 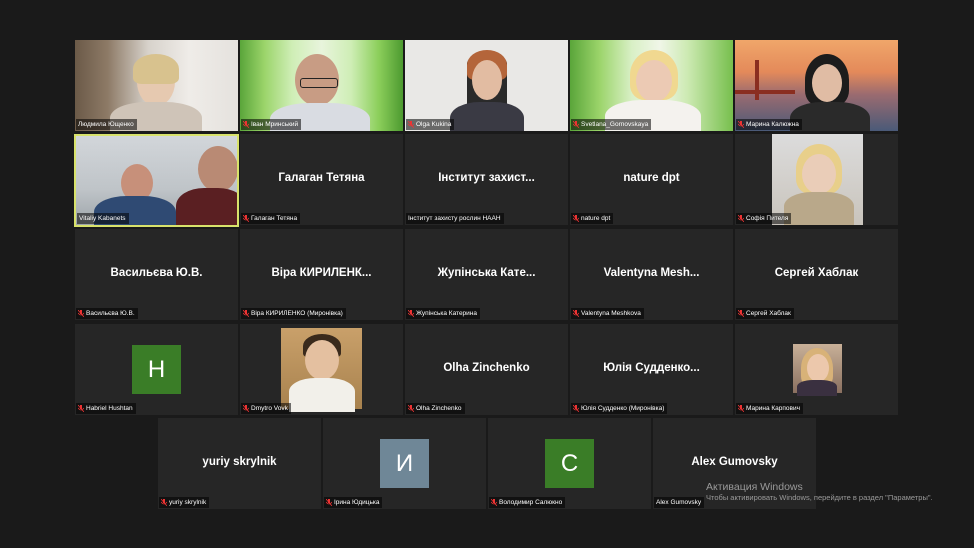 I want to click on initial-avatar: H, so click(x=156, y=369).